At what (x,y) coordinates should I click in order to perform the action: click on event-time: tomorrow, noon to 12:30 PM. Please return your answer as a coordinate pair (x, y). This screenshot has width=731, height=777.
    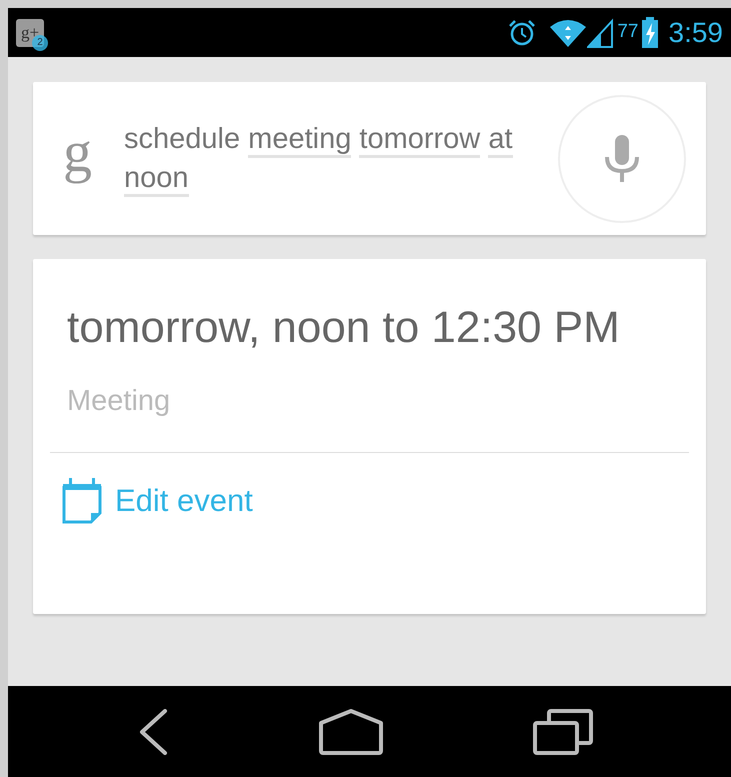
    Looking at the image, I should click on (343, 328).